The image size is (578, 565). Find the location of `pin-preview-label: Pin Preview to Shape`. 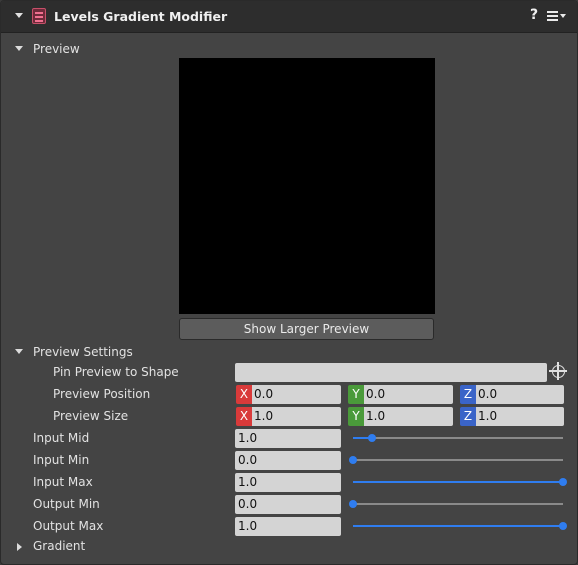

pin-preview-label: Pin Preview to Shape is located at coordinates (116, 372).